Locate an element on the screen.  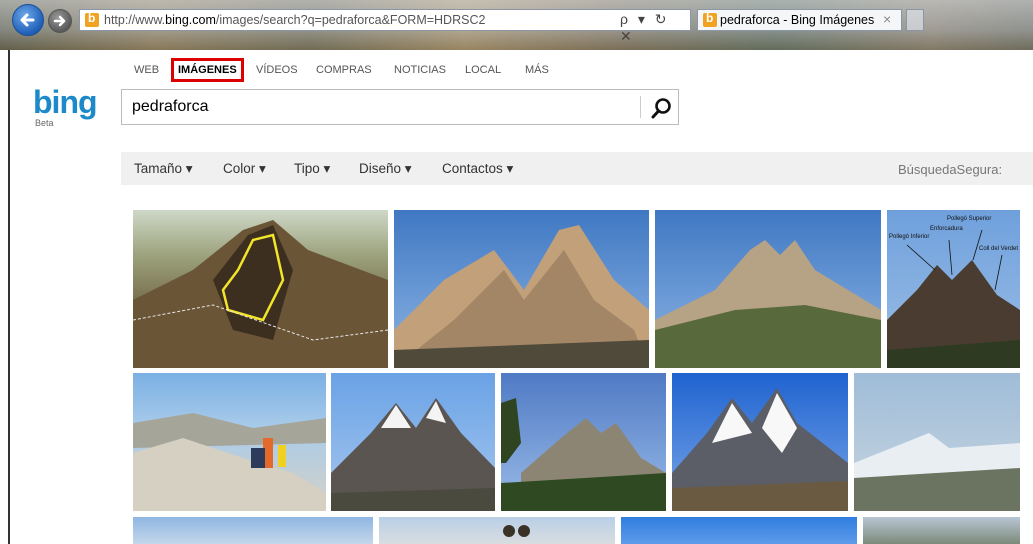
nav-news: NOTICIAS is located at coordinates (420, 70).